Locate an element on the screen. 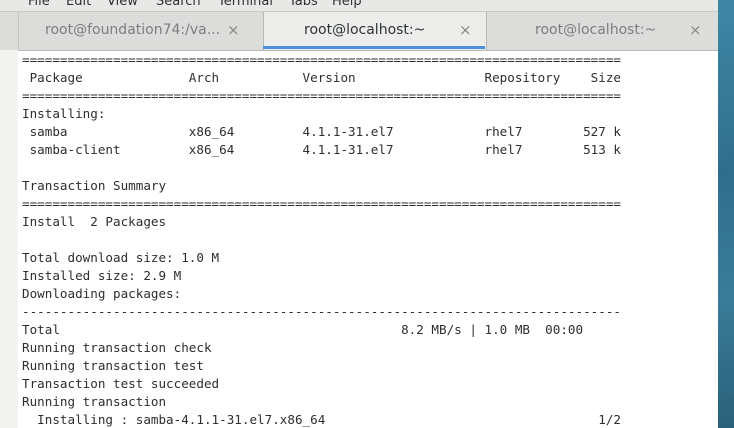  terminal-line: Running transaction check is located at coordinates (117, 347).